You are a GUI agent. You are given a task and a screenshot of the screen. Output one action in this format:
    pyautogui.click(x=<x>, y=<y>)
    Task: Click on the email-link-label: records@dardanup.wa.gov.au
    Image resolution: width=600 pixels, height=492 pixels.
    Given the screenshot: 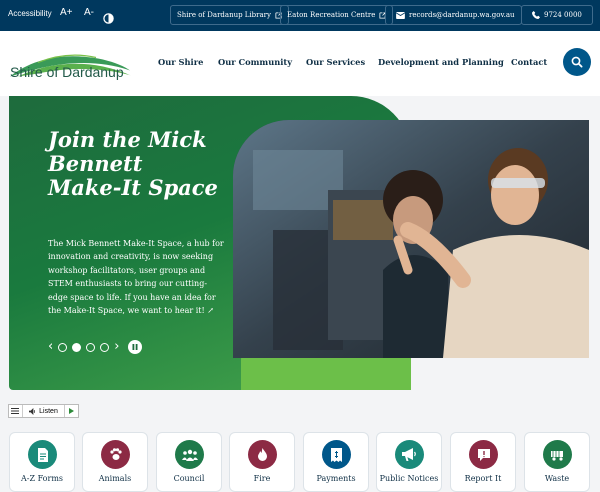 What is the action you would take?
    pyautogui.click(x=462, y=15)
    